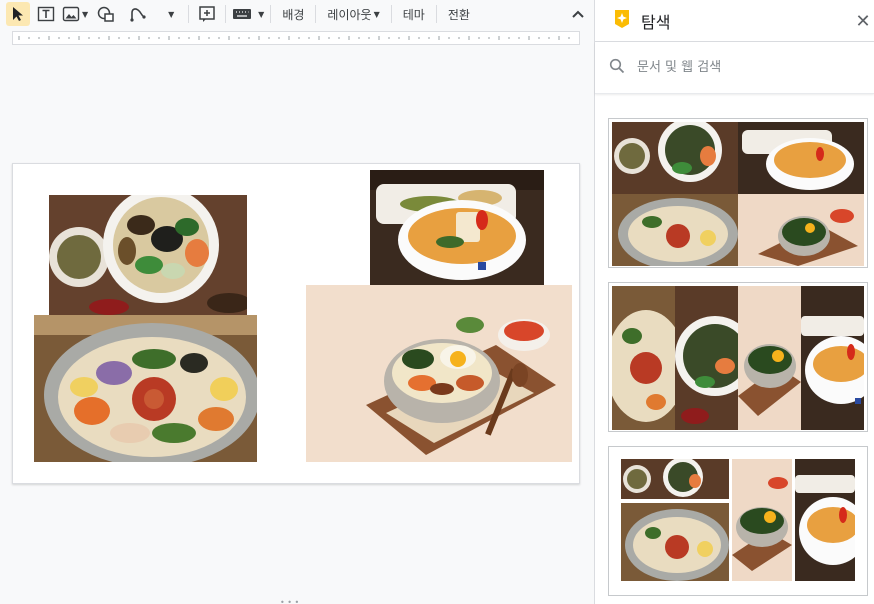 The width and height of the screenshot is (874, 604). Describe the element at coordinates (617, 68) in the screenshot. I see `search-icon` at that location.